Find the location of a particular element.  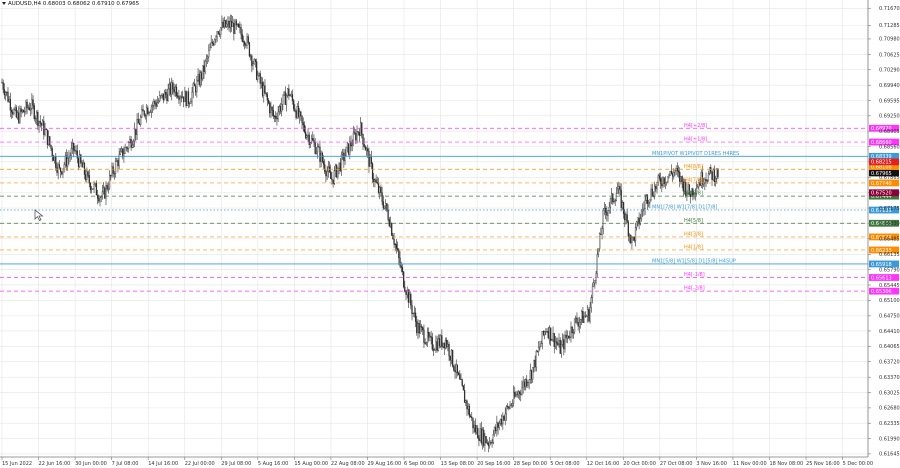

time-tick-label: 13 Sep 08:00 is located at coordinates (457, 464).